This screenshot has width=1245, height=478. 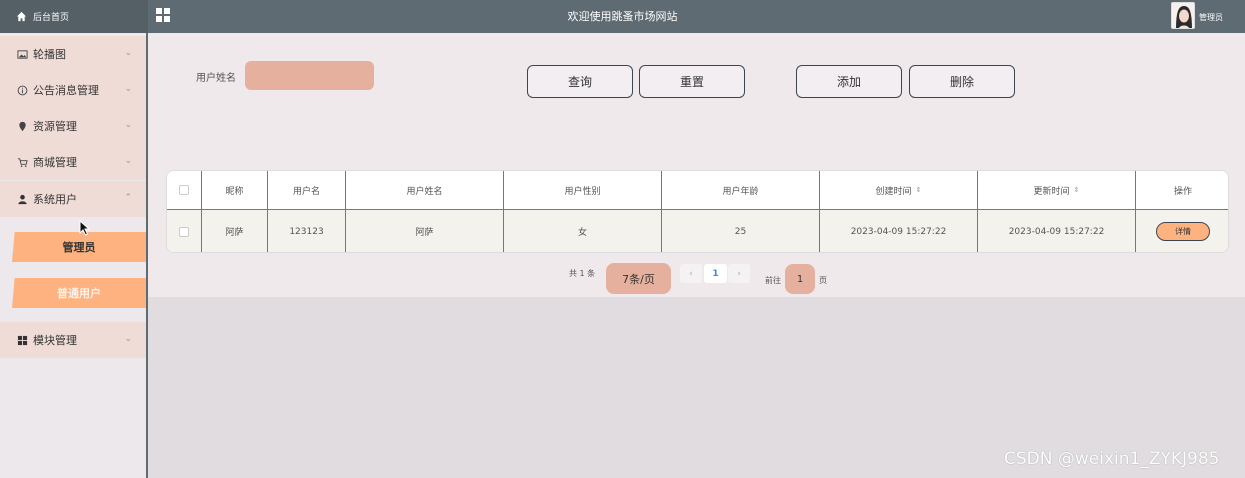 What do you see at coordinates (22, 54) in the screenshot?
I see `image-icon` at bounding box center [22, 54].